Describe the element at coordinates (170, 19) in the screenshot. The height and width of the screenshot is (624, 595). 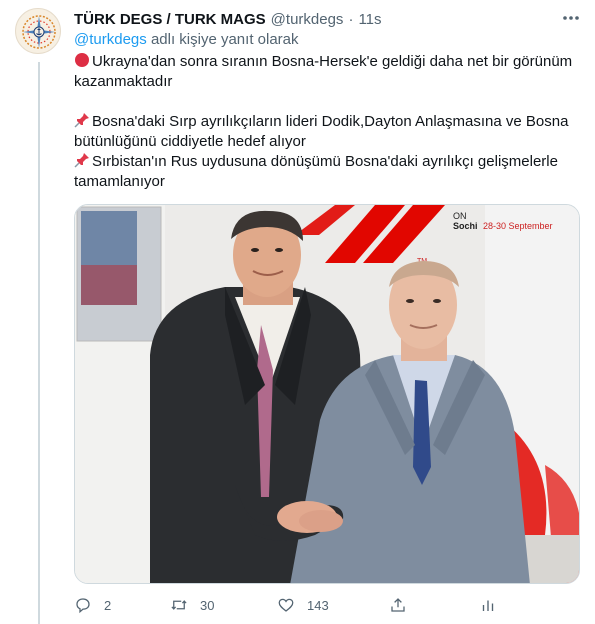
I see `display-name: TÜRK DEGS / TURK MAGS` at that location.